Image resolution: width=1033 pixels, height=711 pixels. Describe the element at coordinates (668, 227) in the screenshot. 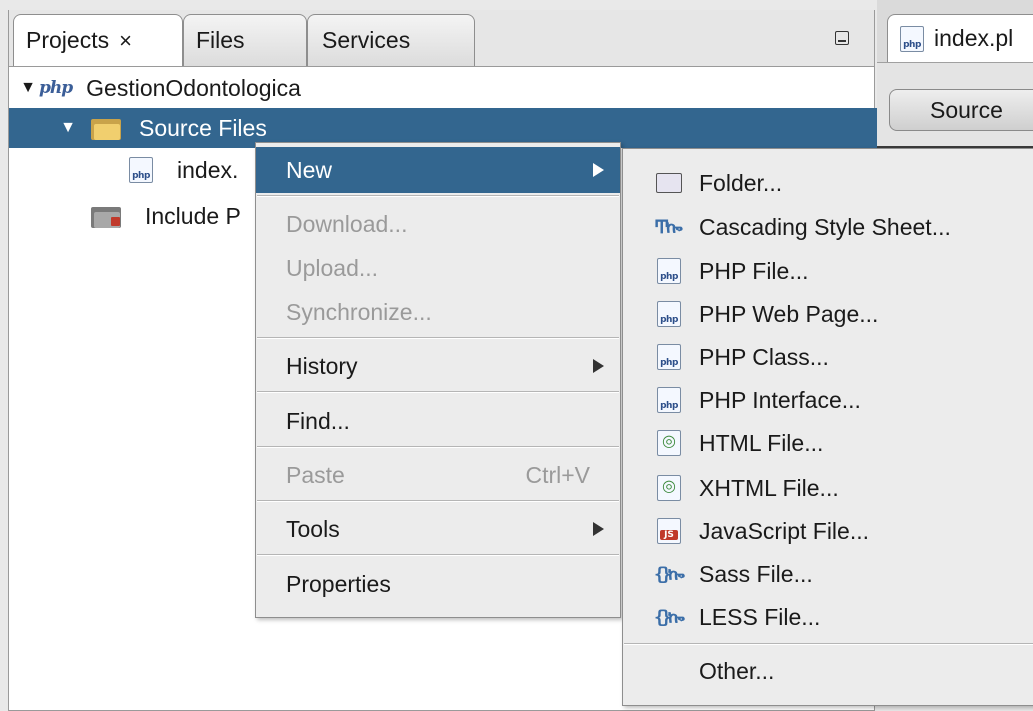

I see `css-icon: Ͳኰ` at that location.